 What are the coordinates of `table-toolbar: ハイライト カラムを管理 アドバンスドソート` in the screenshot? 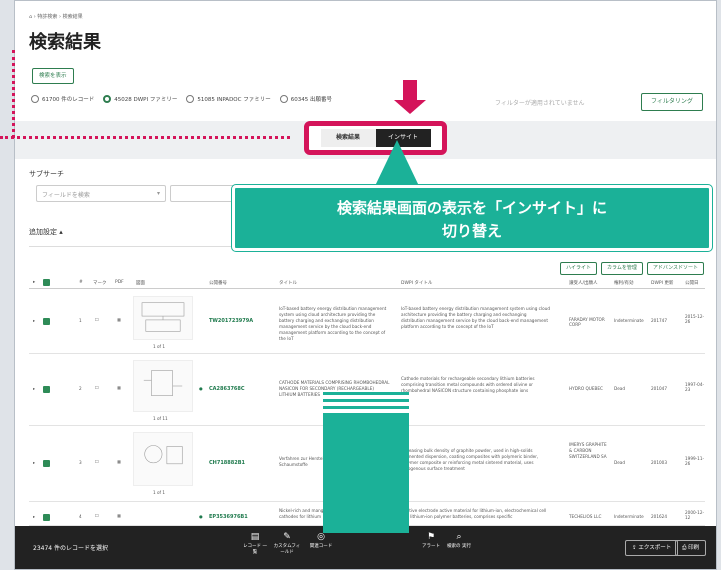 It's located at (632, 268).